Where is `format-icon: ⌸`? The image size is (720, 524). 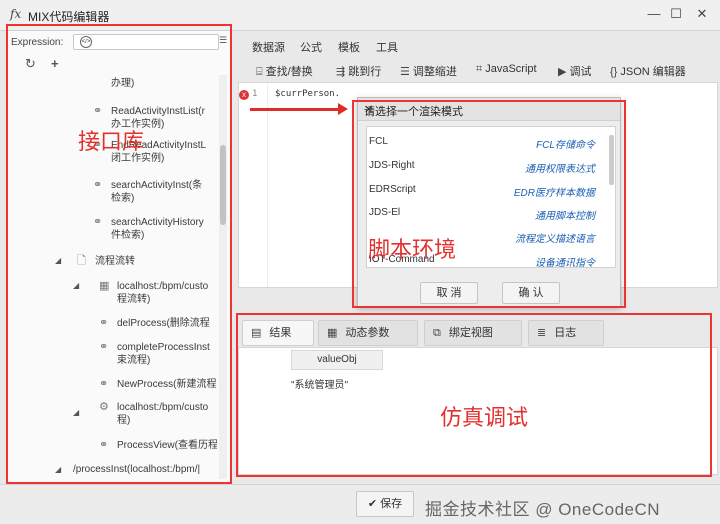
format-icon: ⌸ is located at coordinates (259, 72).